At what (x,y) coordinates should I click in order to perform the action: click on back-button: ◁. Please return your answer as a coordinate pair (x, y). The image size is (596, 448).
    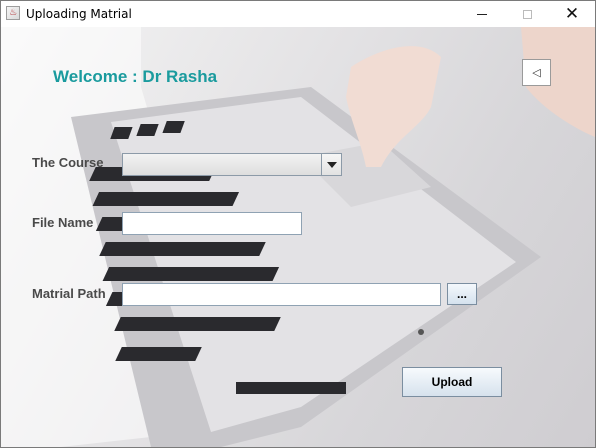
    Looking at the image, I should click on (536, 72).